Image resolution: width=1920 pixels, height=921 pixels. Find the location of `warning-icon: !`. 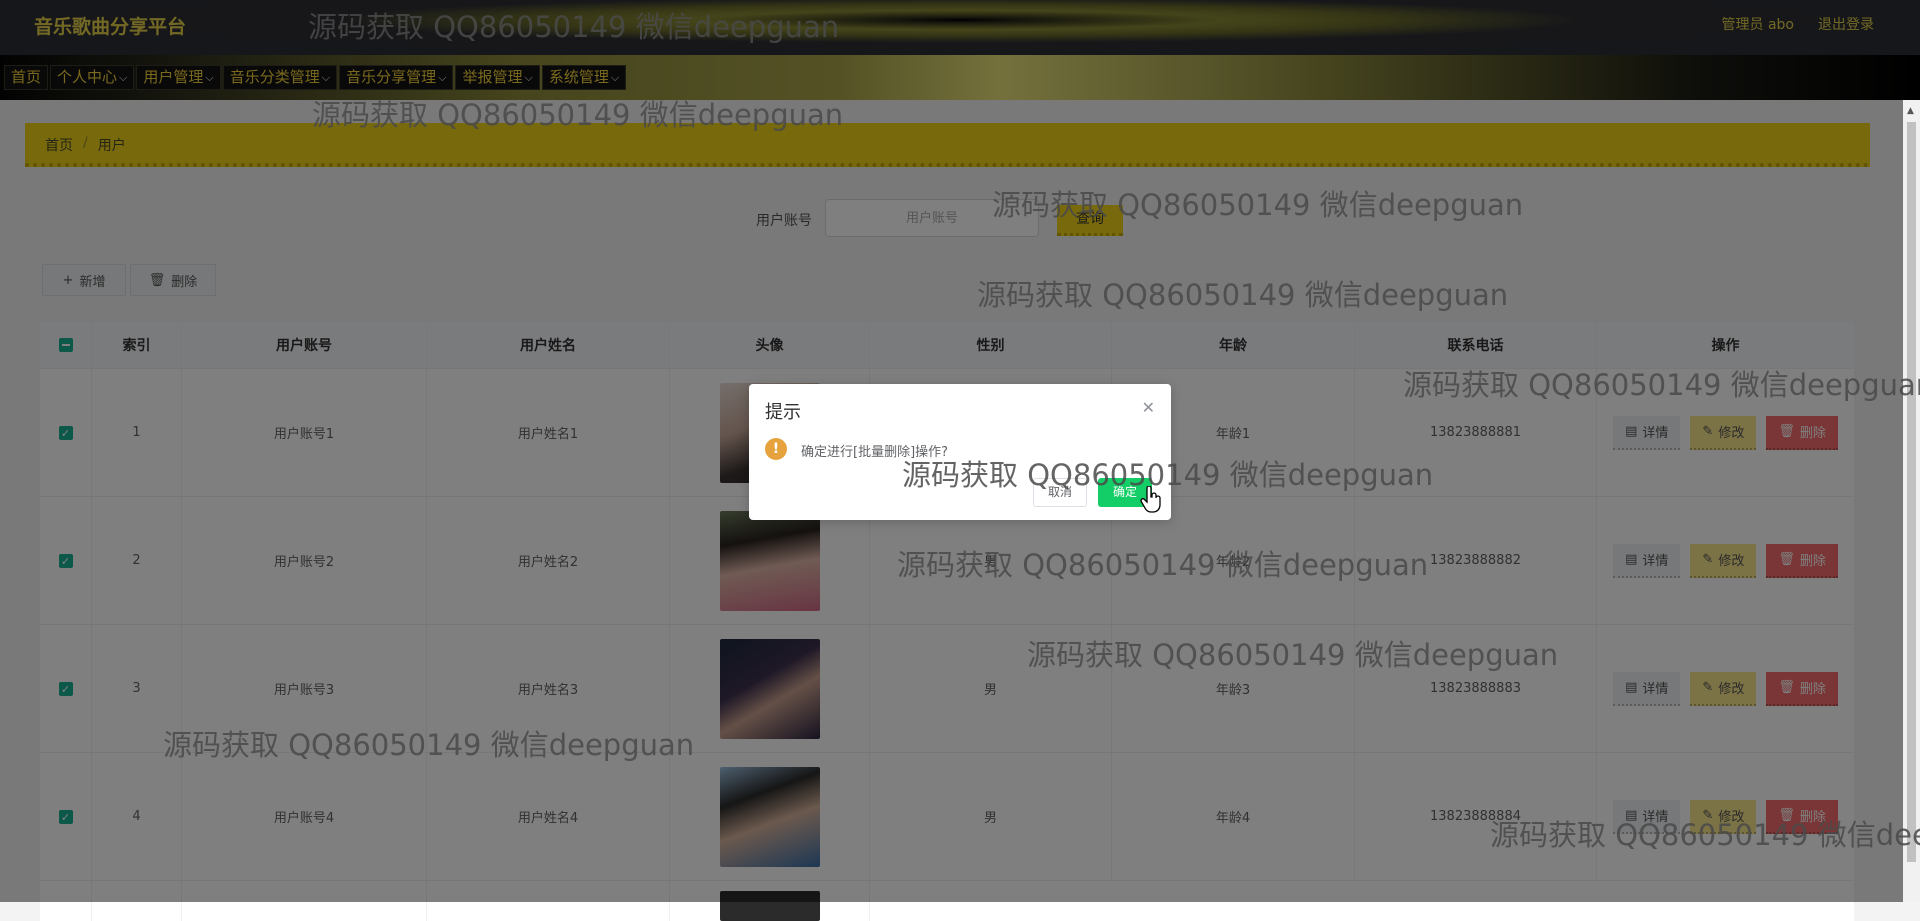

warning-icon: ! is located at coordinates (776, 449).